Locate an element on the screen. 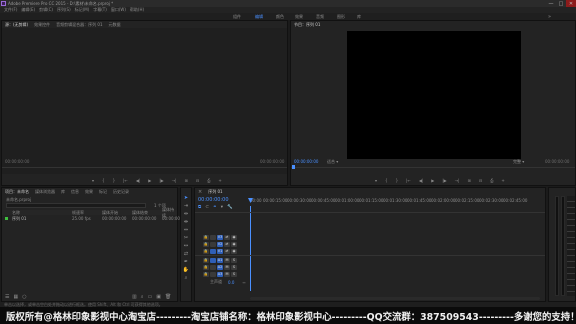 The image size is (576, 324). col-media-end: 媒体结束 is located at coordinates (140, 213).